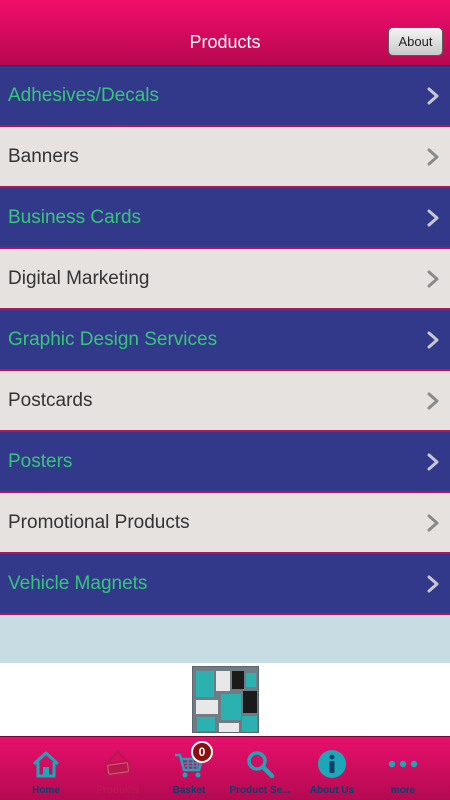 The height and width of the screenshot is (800, 450). I want to click on tab-more: more, so click(403, 768).